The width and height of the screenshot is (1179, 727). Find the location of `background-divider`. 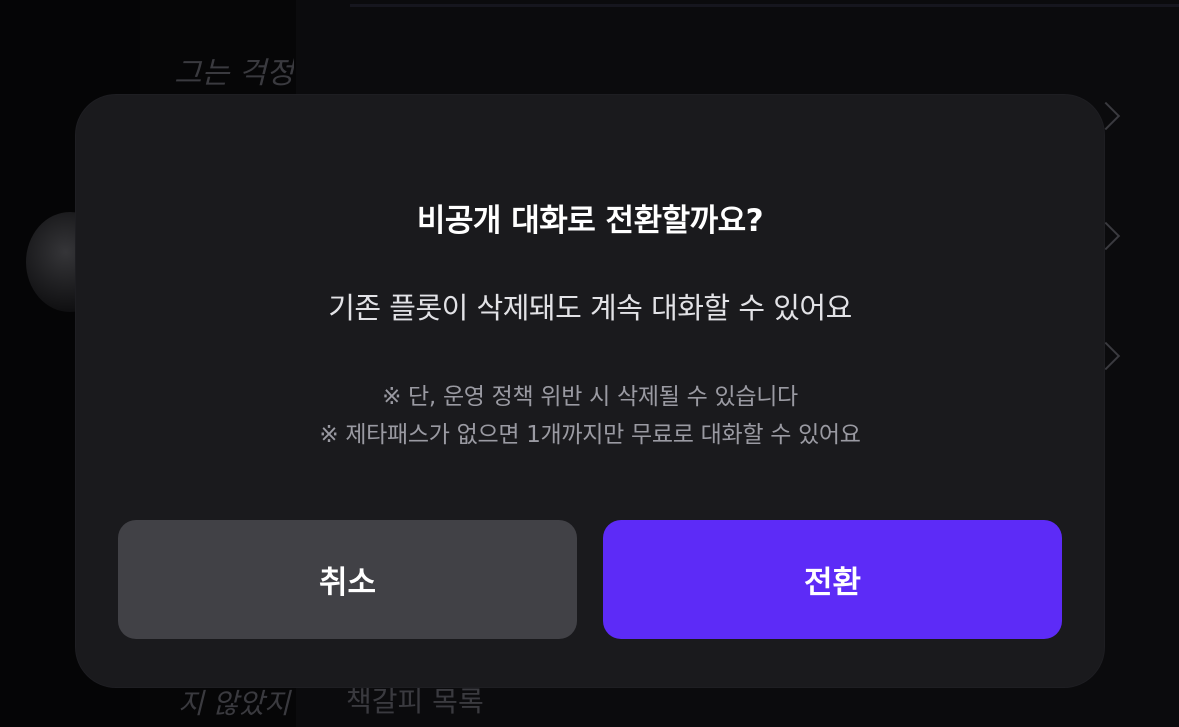

background-divider is located at coordinates (764, 5).